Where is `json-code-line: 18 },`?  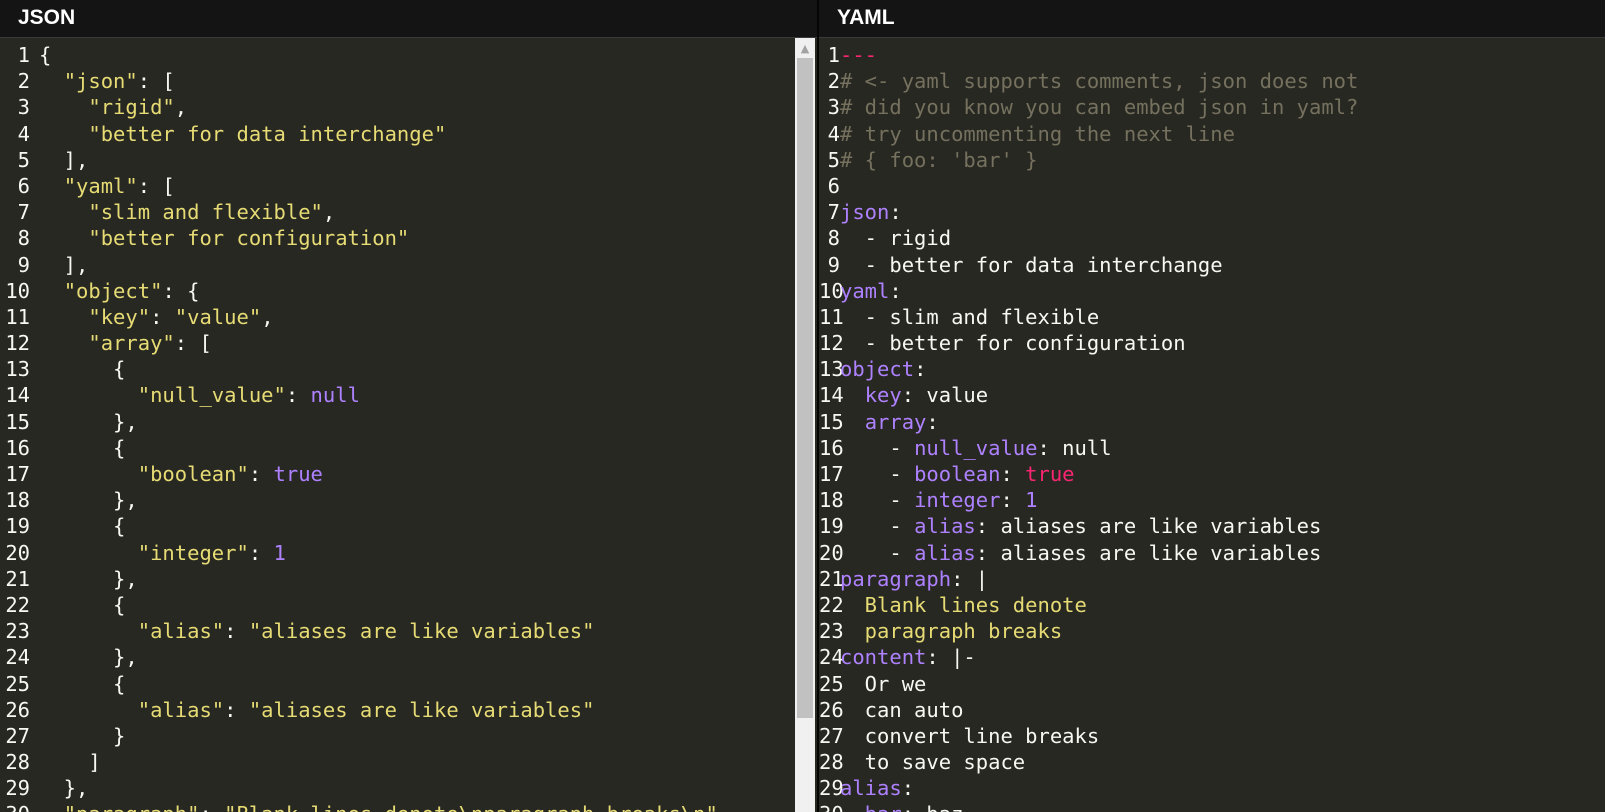
json-code-line: 18 }, is located at coordinates (408, 500).